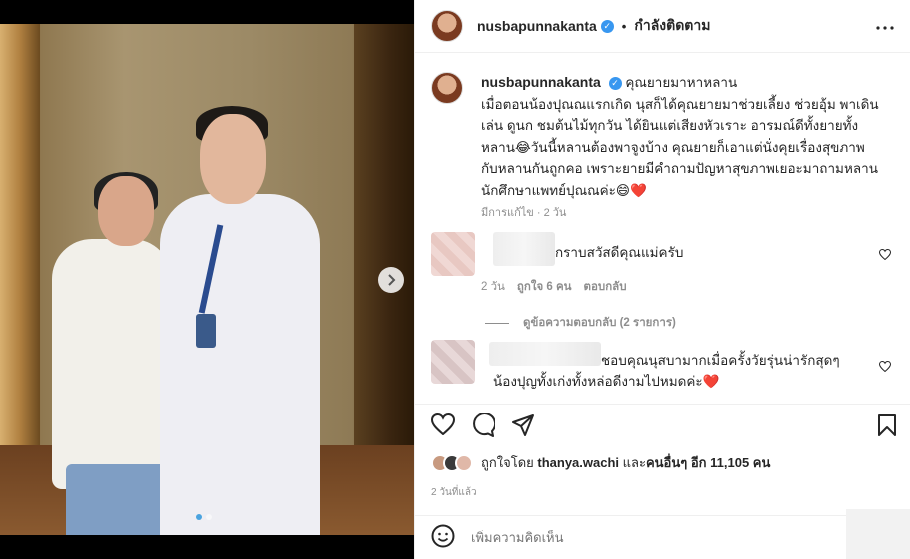  What do you see at coordinates (443, 537) in the screenshot?
I see `emoji-icon` at bounding box center [443, 537].